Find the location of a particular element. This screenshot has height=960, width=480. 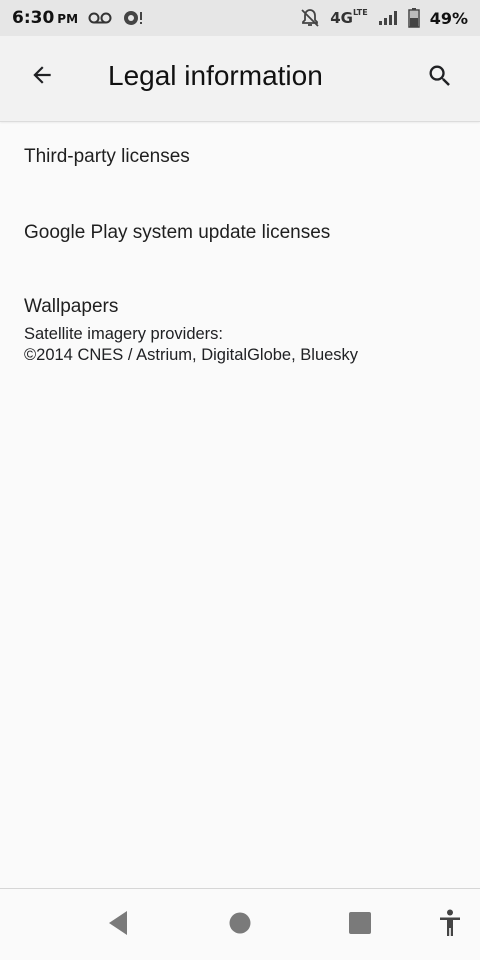

nav-home-icon is located at coordinates (240, 925).